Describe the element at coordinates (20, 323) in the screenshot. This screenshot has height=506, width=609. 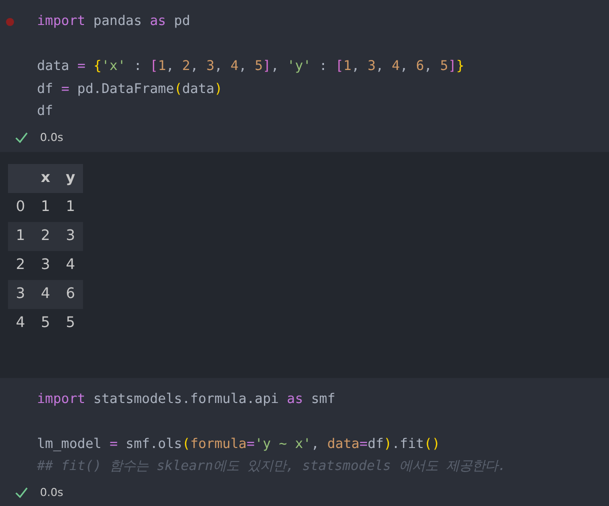
I see `row-index: 4` at that location.